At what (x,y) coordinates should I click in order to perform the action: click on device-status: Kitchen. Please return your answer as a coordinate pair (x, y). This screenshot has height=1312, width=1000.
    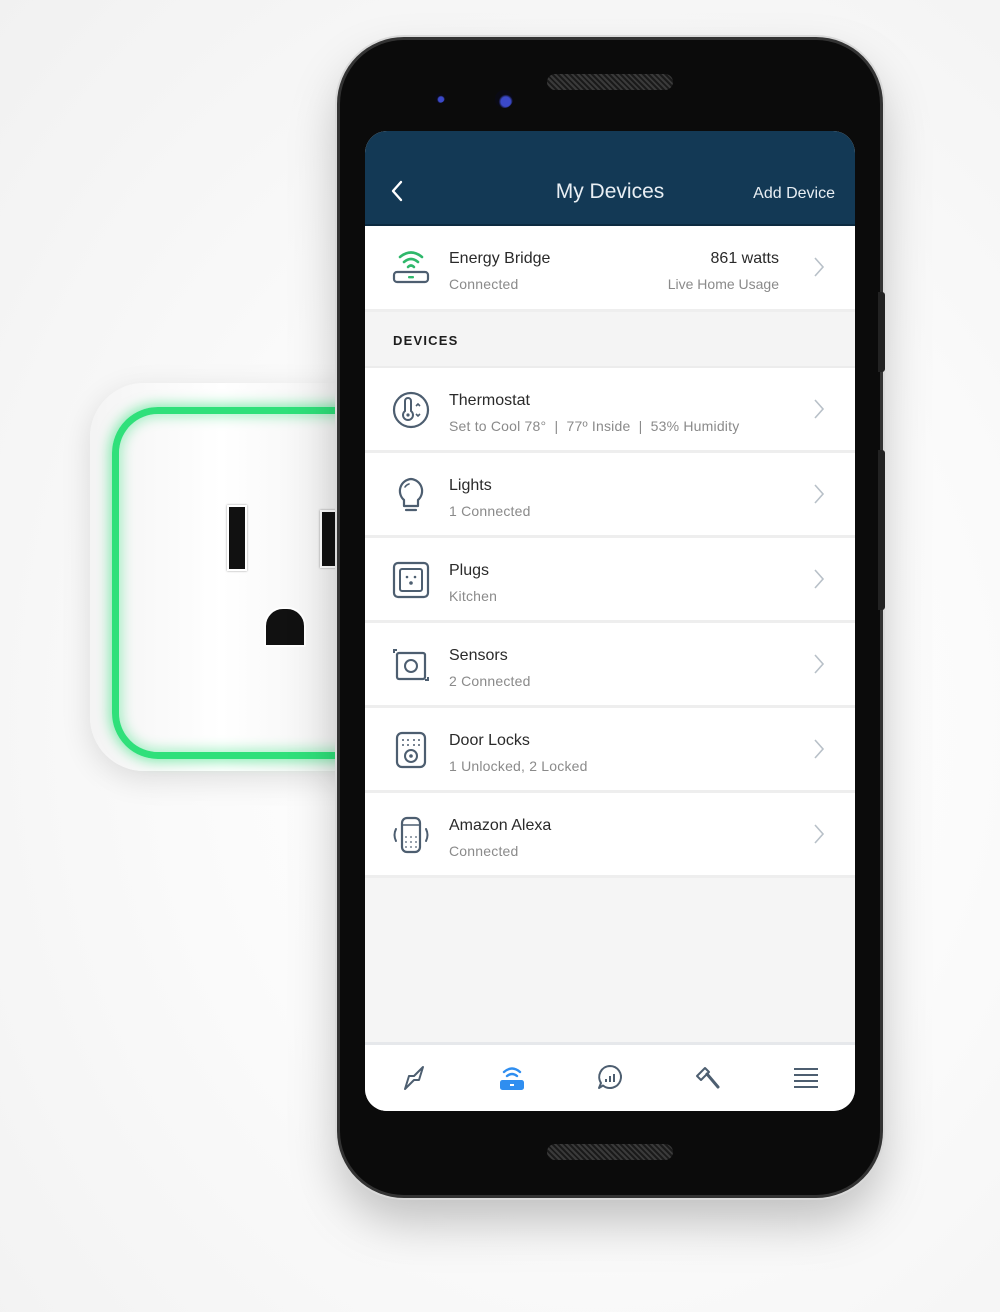
    Looking at the image, I should click on (473, 596).